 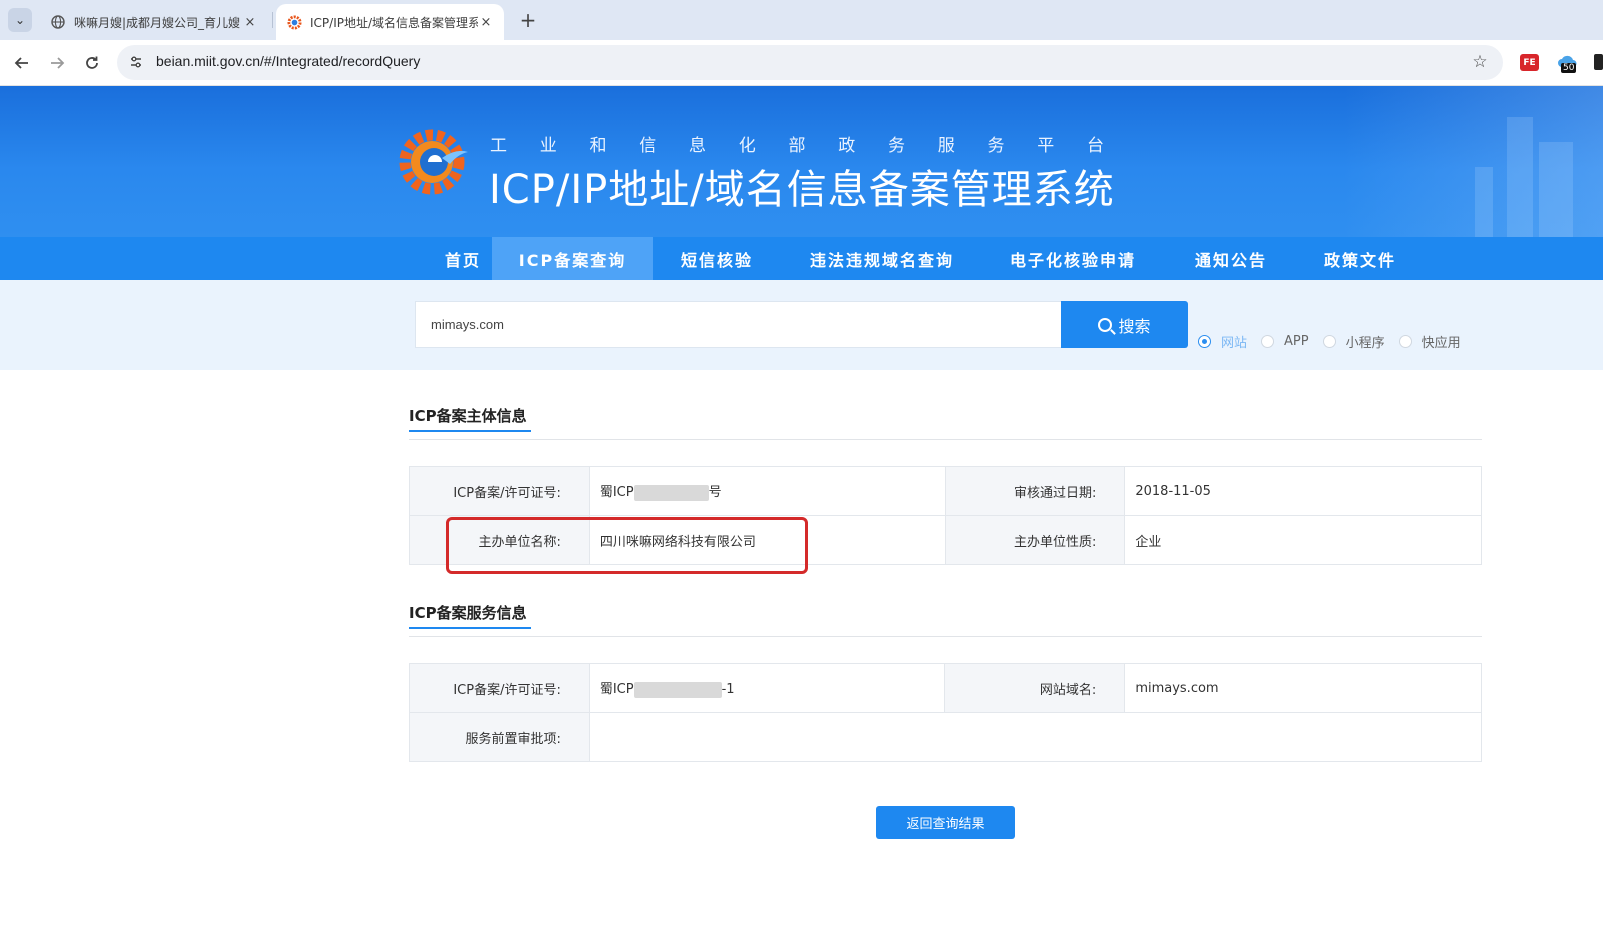 I want to click on subtitle-char: 服, so click(x=946, y=146).